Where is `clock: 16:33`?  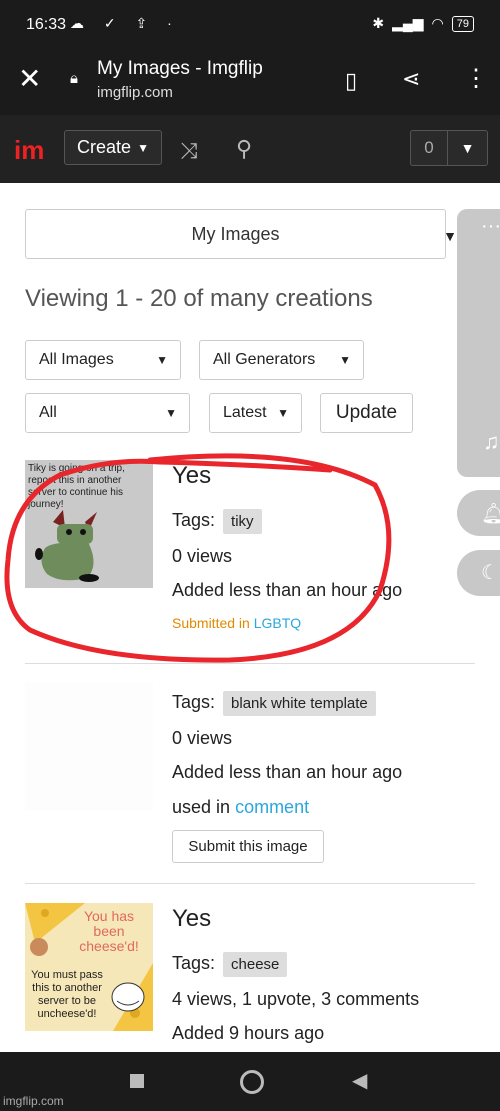
clock: 16:33 is located at coordinates (46, 24).